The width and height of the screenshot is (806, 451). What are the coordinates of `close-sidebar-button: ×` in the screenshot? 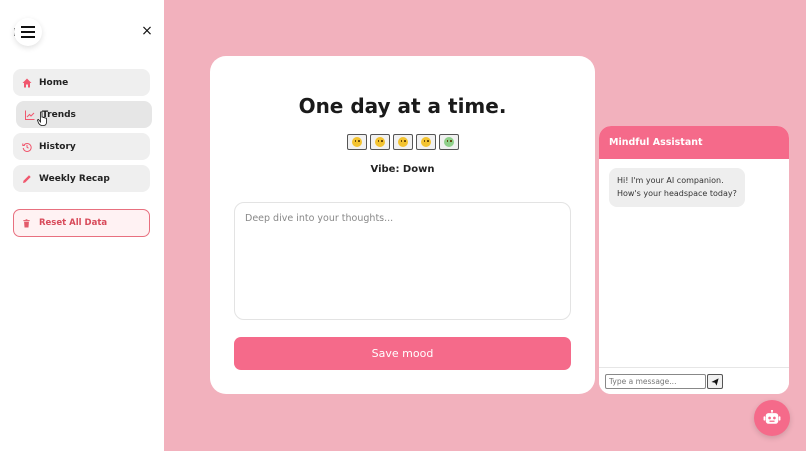 It's located at (147, 31).